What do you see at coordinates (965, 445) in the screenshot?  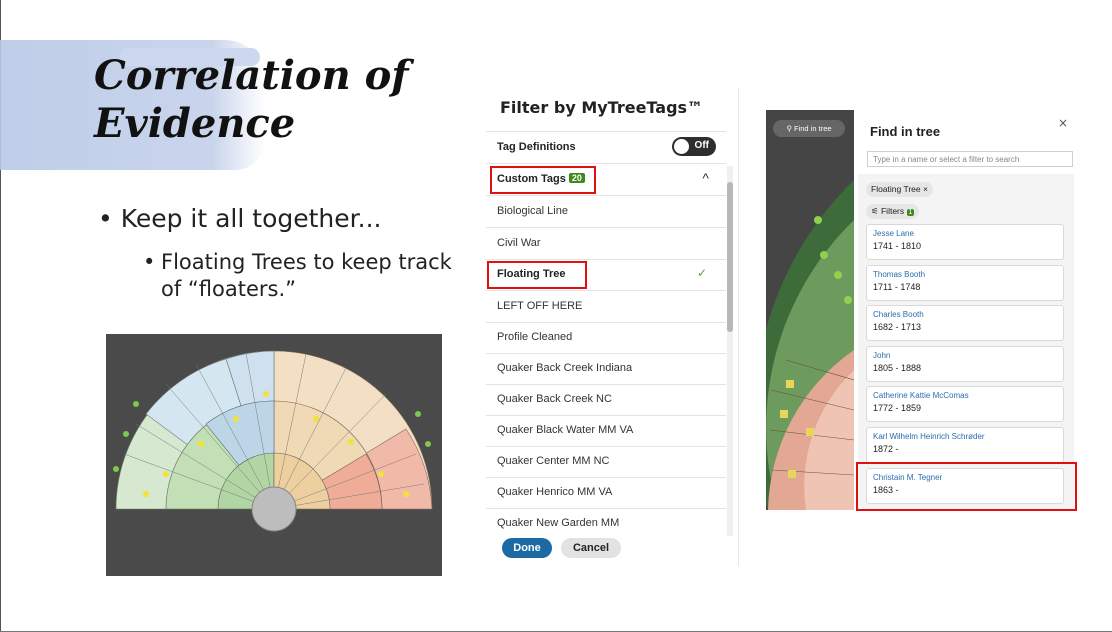 I see `result-card: Karl Wilhelm Heinrich Schrøder 1872 -` at bounding box center [965, 445].